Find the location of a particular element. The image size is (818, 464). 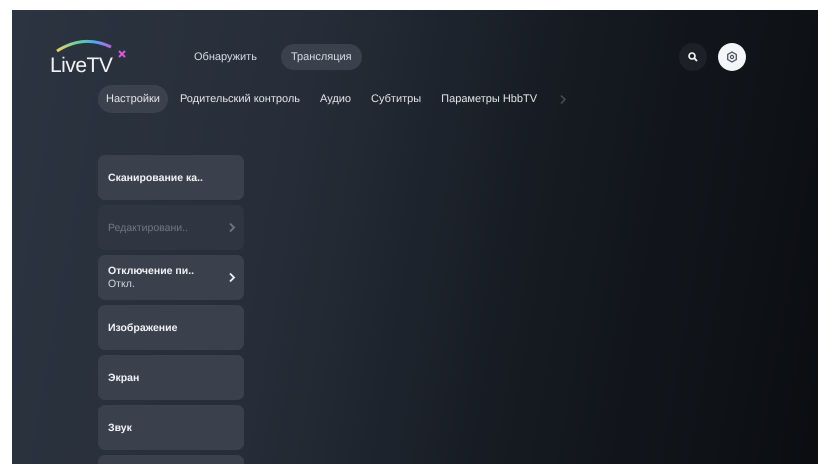

menu-value: Откл. is located at coordinates (122, 284).